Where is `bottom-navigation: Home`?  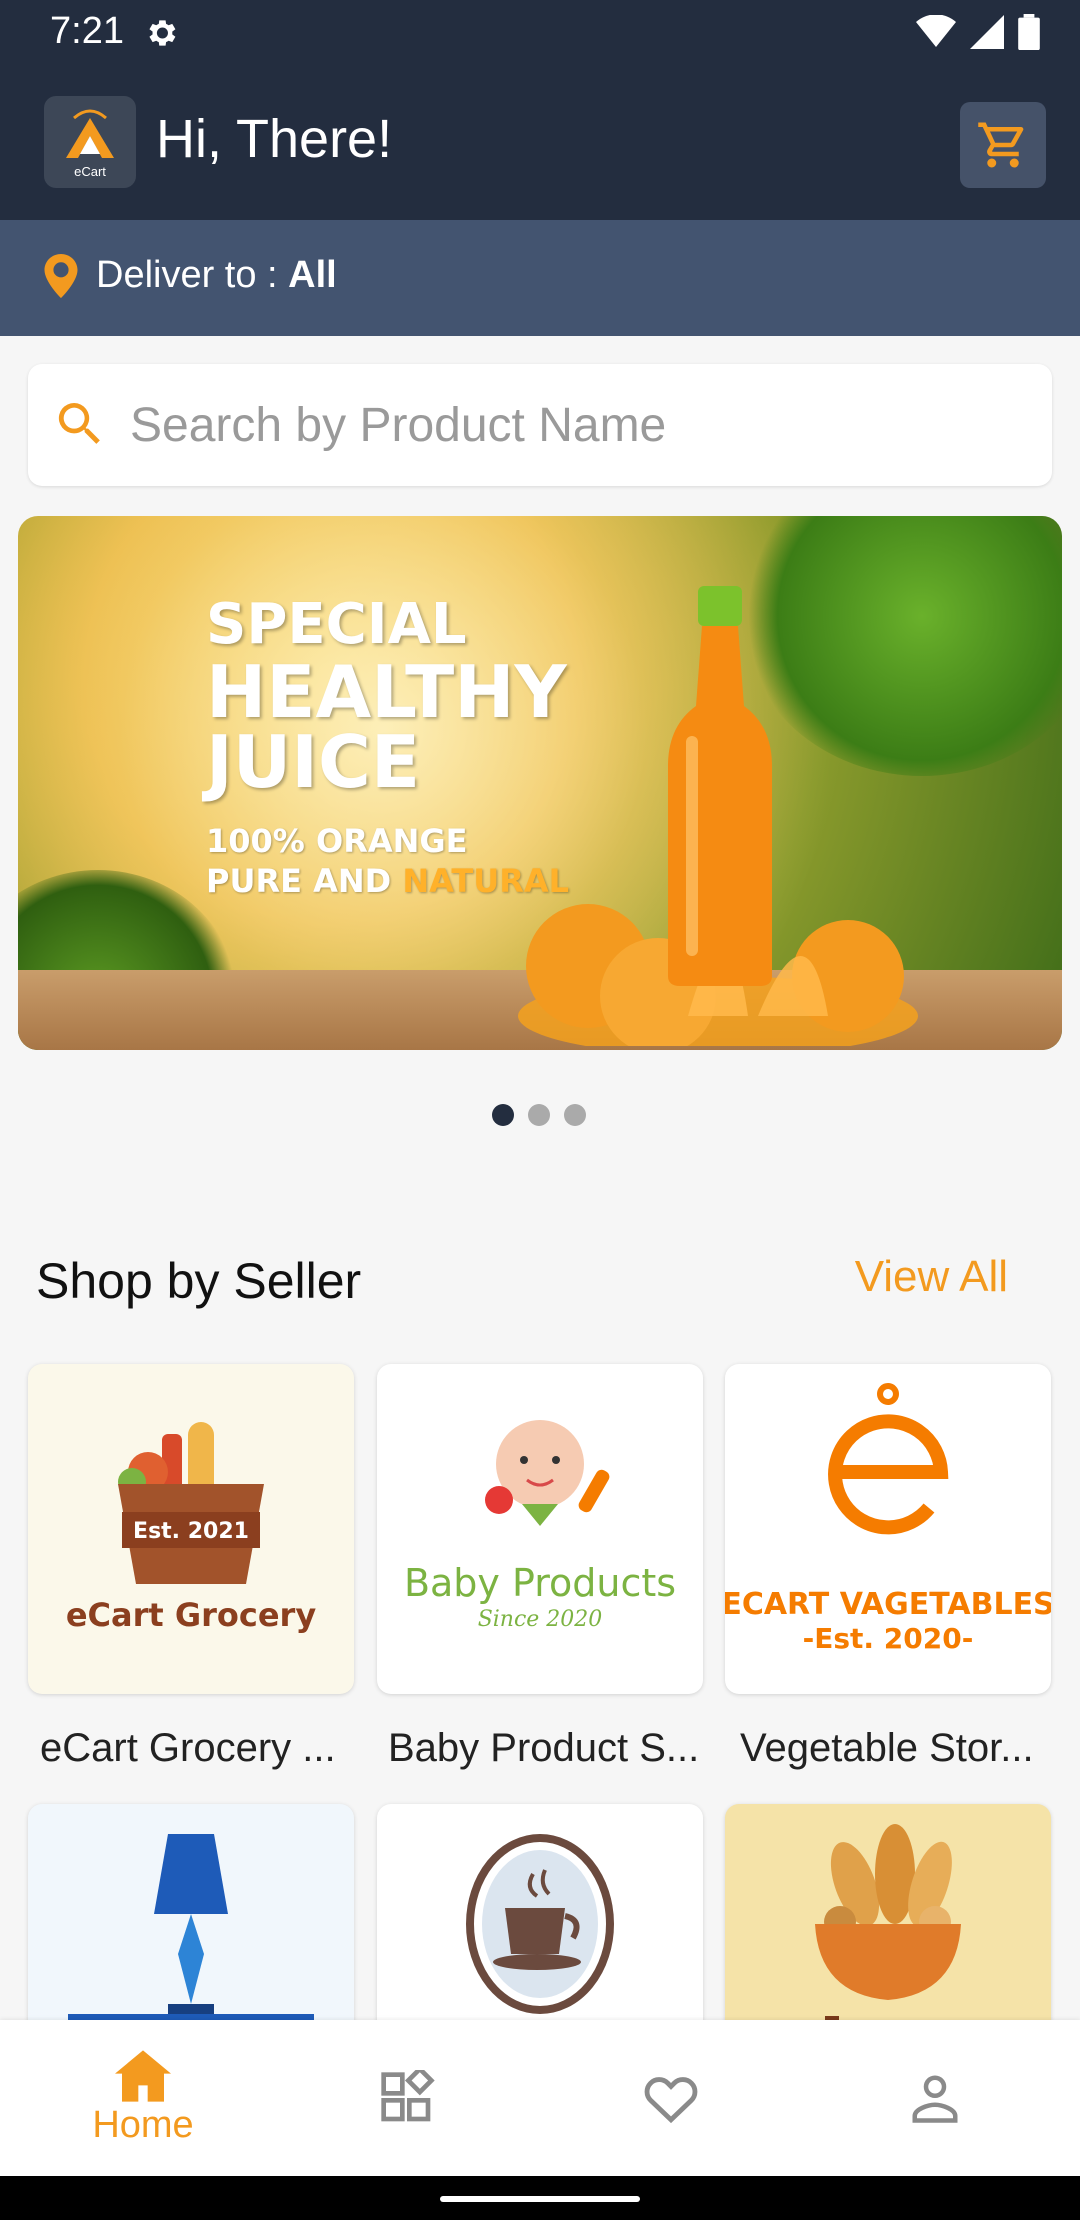 bottom-navigation: Home is located at coordinates (540, 2098).